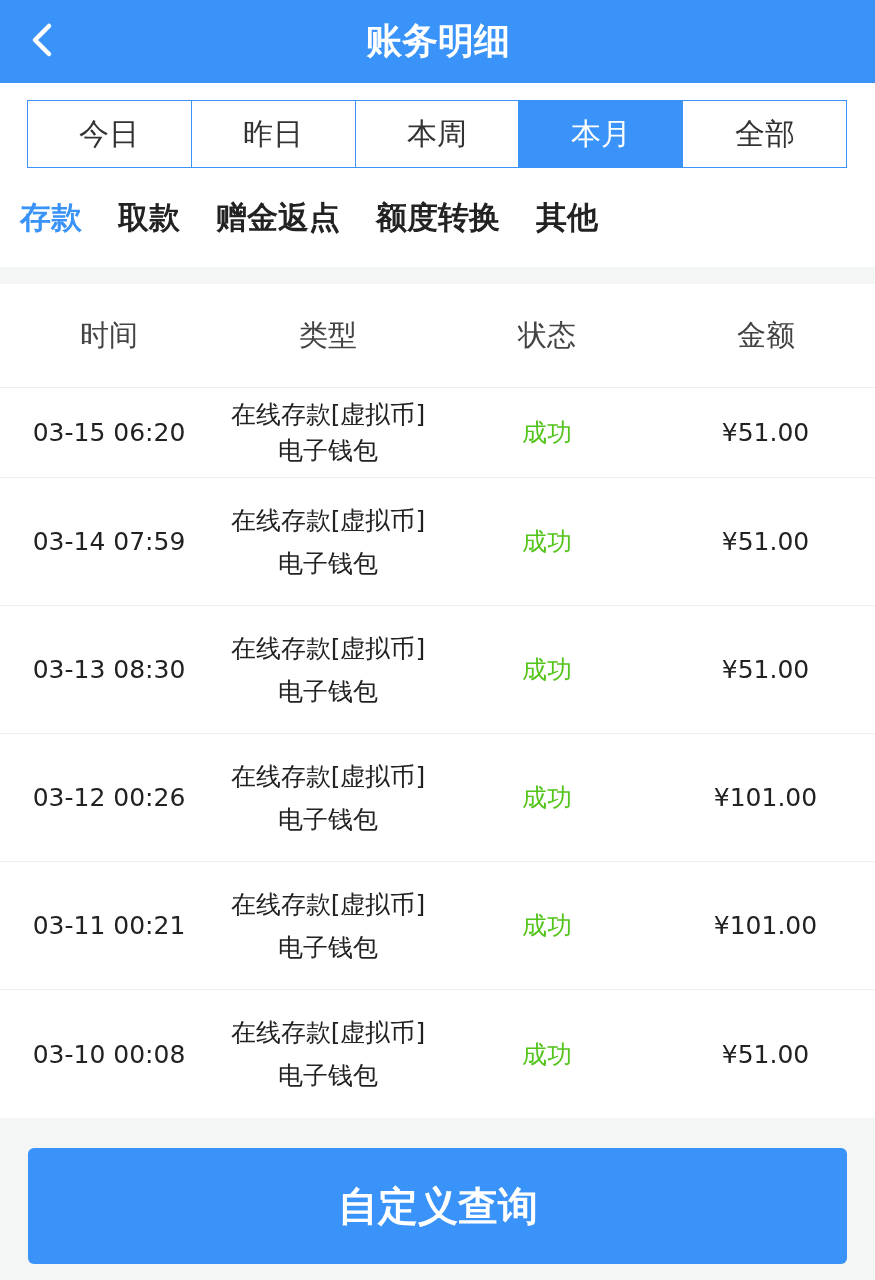 This screenshot has height=1280, width=875. Describe the element at coordinates (109, 925) in the screenshot. I see `time-cell: 03-11 00:21` at that location.